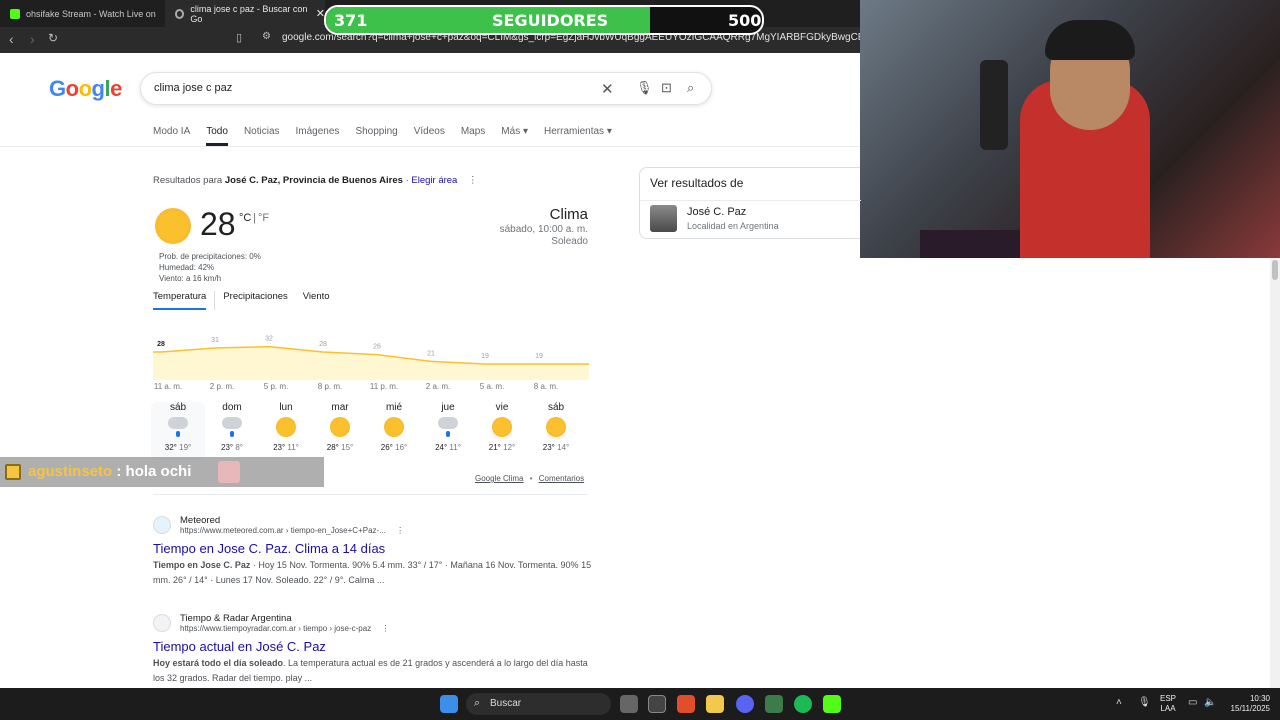  I want to click on bookmark-icon: ▯, so click(239, 37).